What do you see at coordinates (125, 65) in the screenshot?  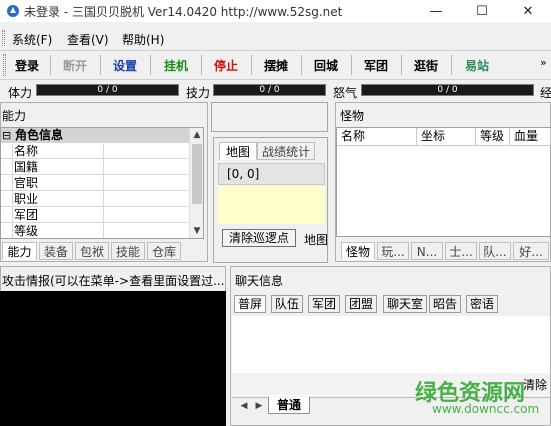 I see `settings-button: 设置` at bounding box center [125, 65].